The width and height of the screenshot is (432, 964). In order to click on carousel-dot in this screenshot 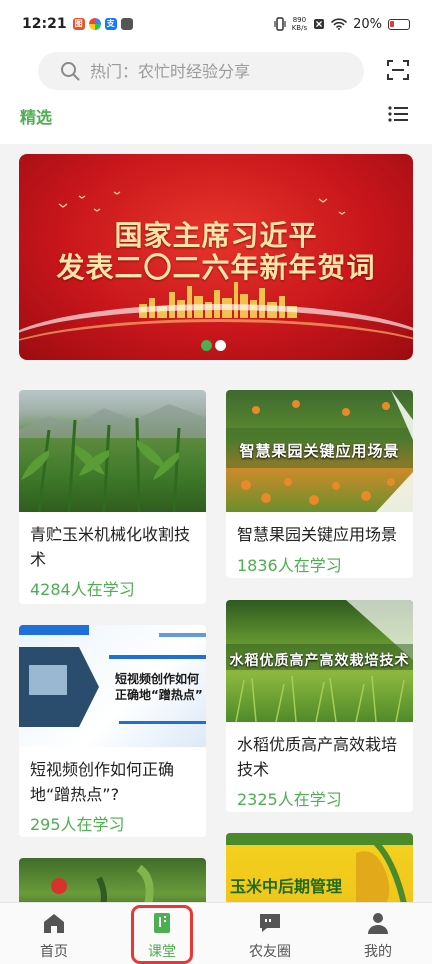, I will do `click(220, 345)`.